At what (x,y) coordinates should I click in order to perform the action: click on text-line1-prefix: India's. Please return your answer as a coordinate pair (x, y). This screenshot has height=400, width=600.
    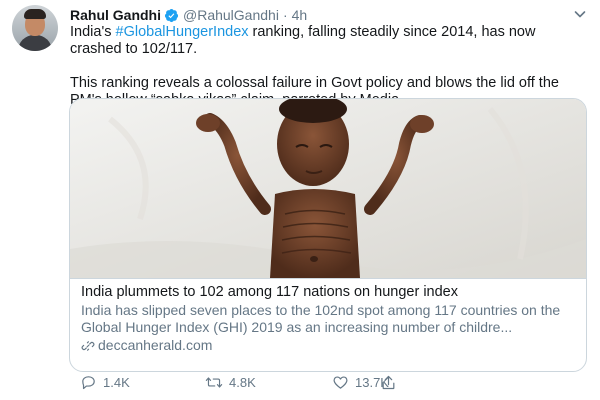
    Looking at the image, I should click on (93, 32).